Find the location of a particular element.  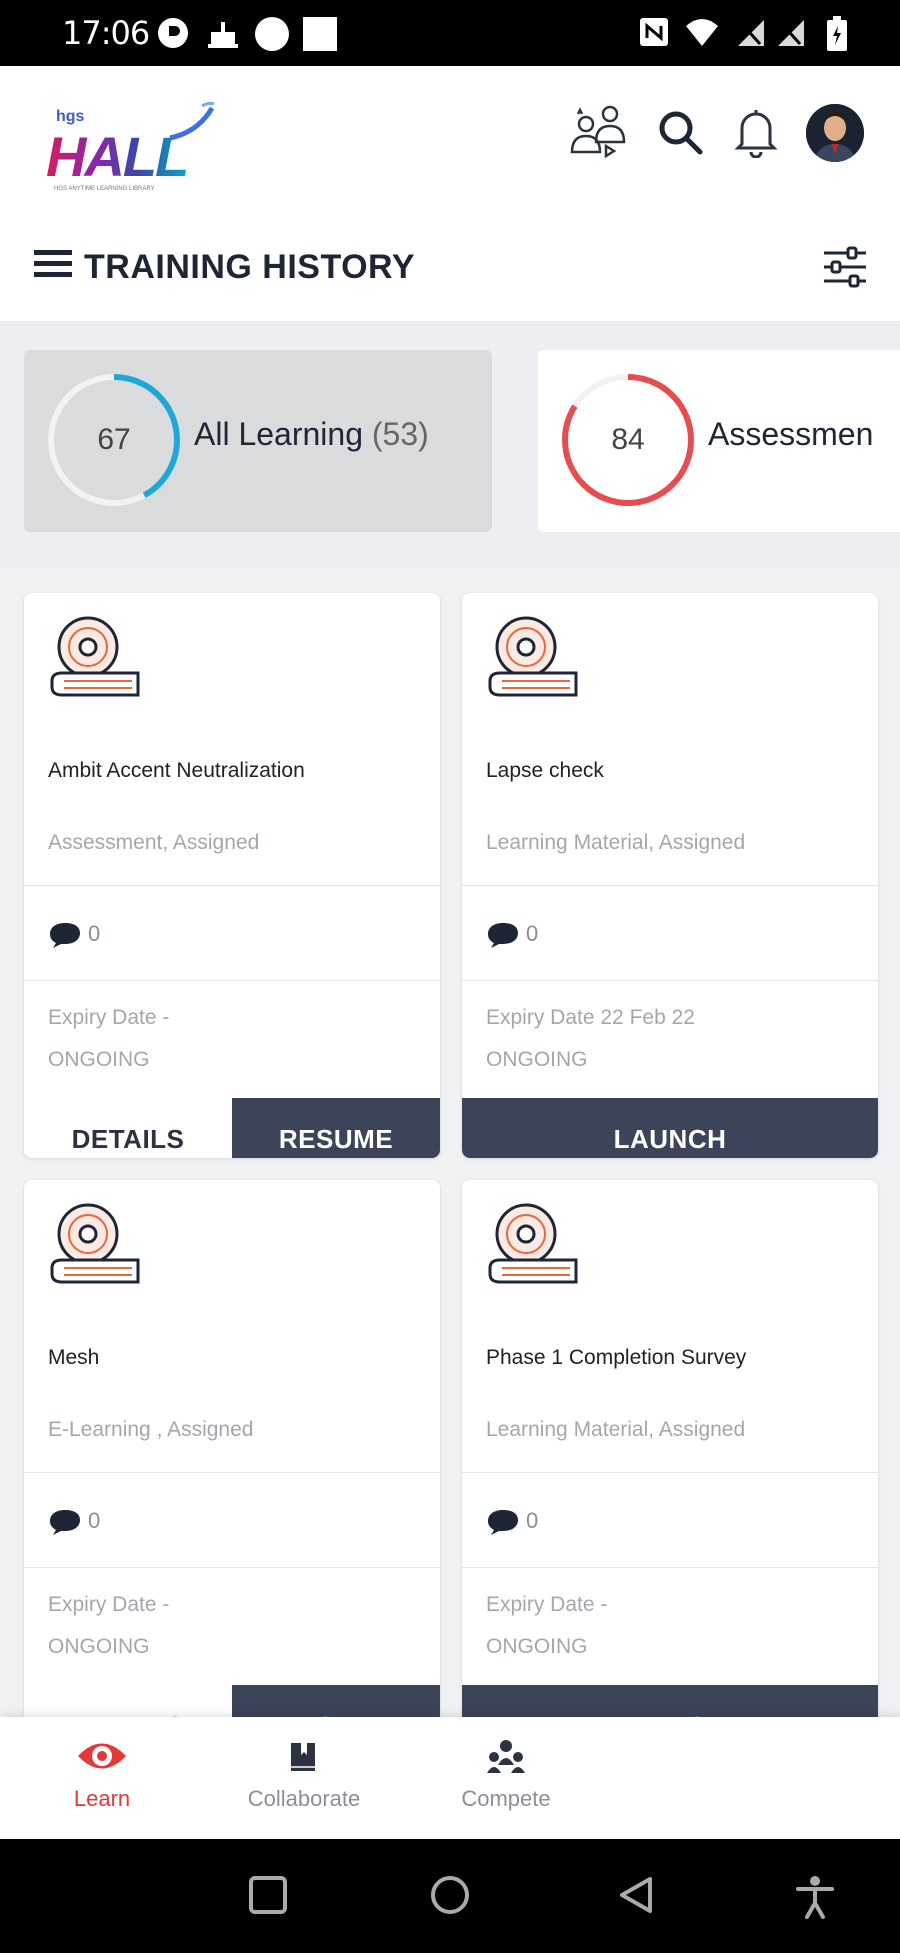

summary-card-assessment: 84 Assessmen is located at coordinates (719, 441).